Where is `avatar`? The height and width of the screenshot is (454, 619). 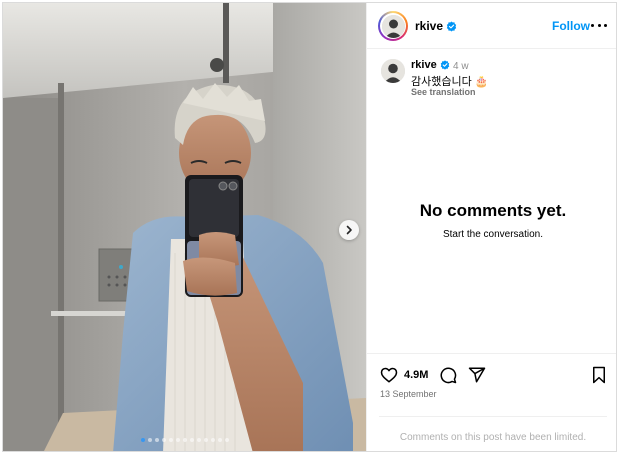 avatar is located at coordinates (393, 26).